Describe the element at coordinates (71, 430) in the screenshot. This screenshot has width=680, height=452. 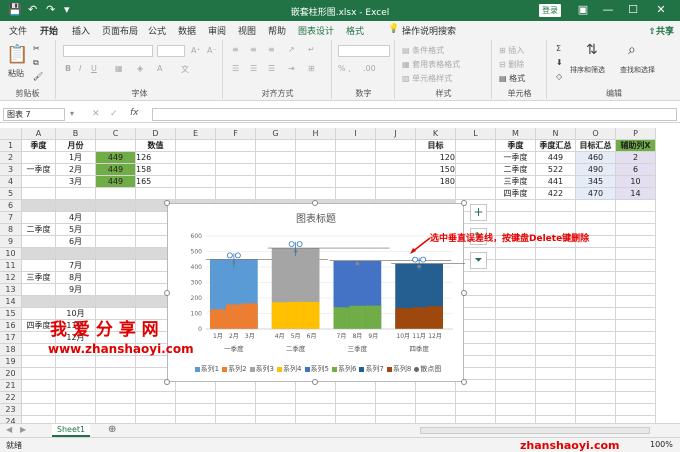
I see `sheet-tab-sheet1: Sheet1` at that location.